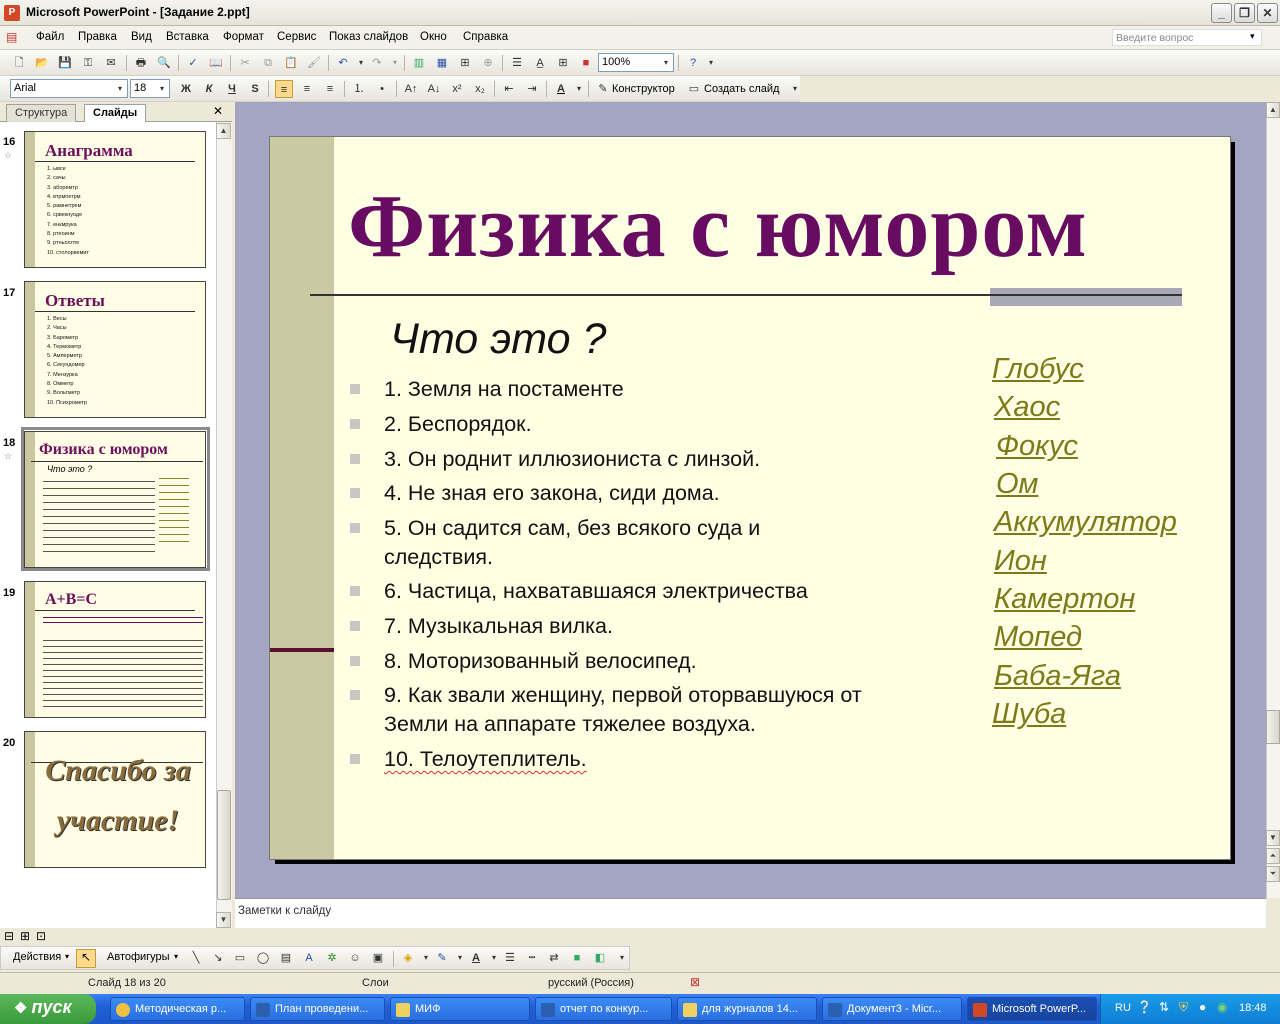 This screenshot has height=1024, width=1280. Describe the element at coordinates (693, 63) in the screenshot. I see `help-icon: ?` at that location.